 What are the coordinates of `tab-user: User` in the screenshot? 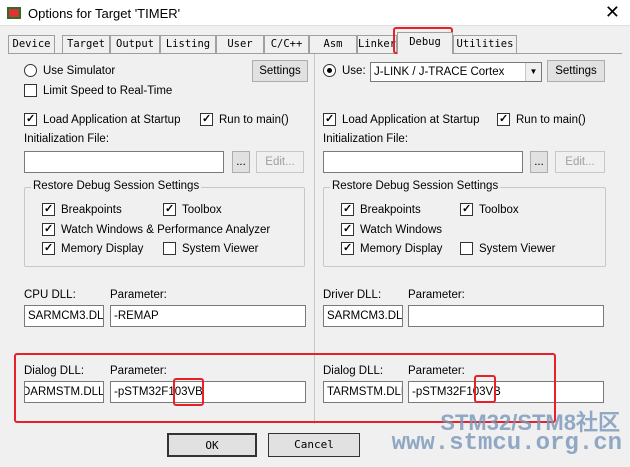 It's located at (240, 44).